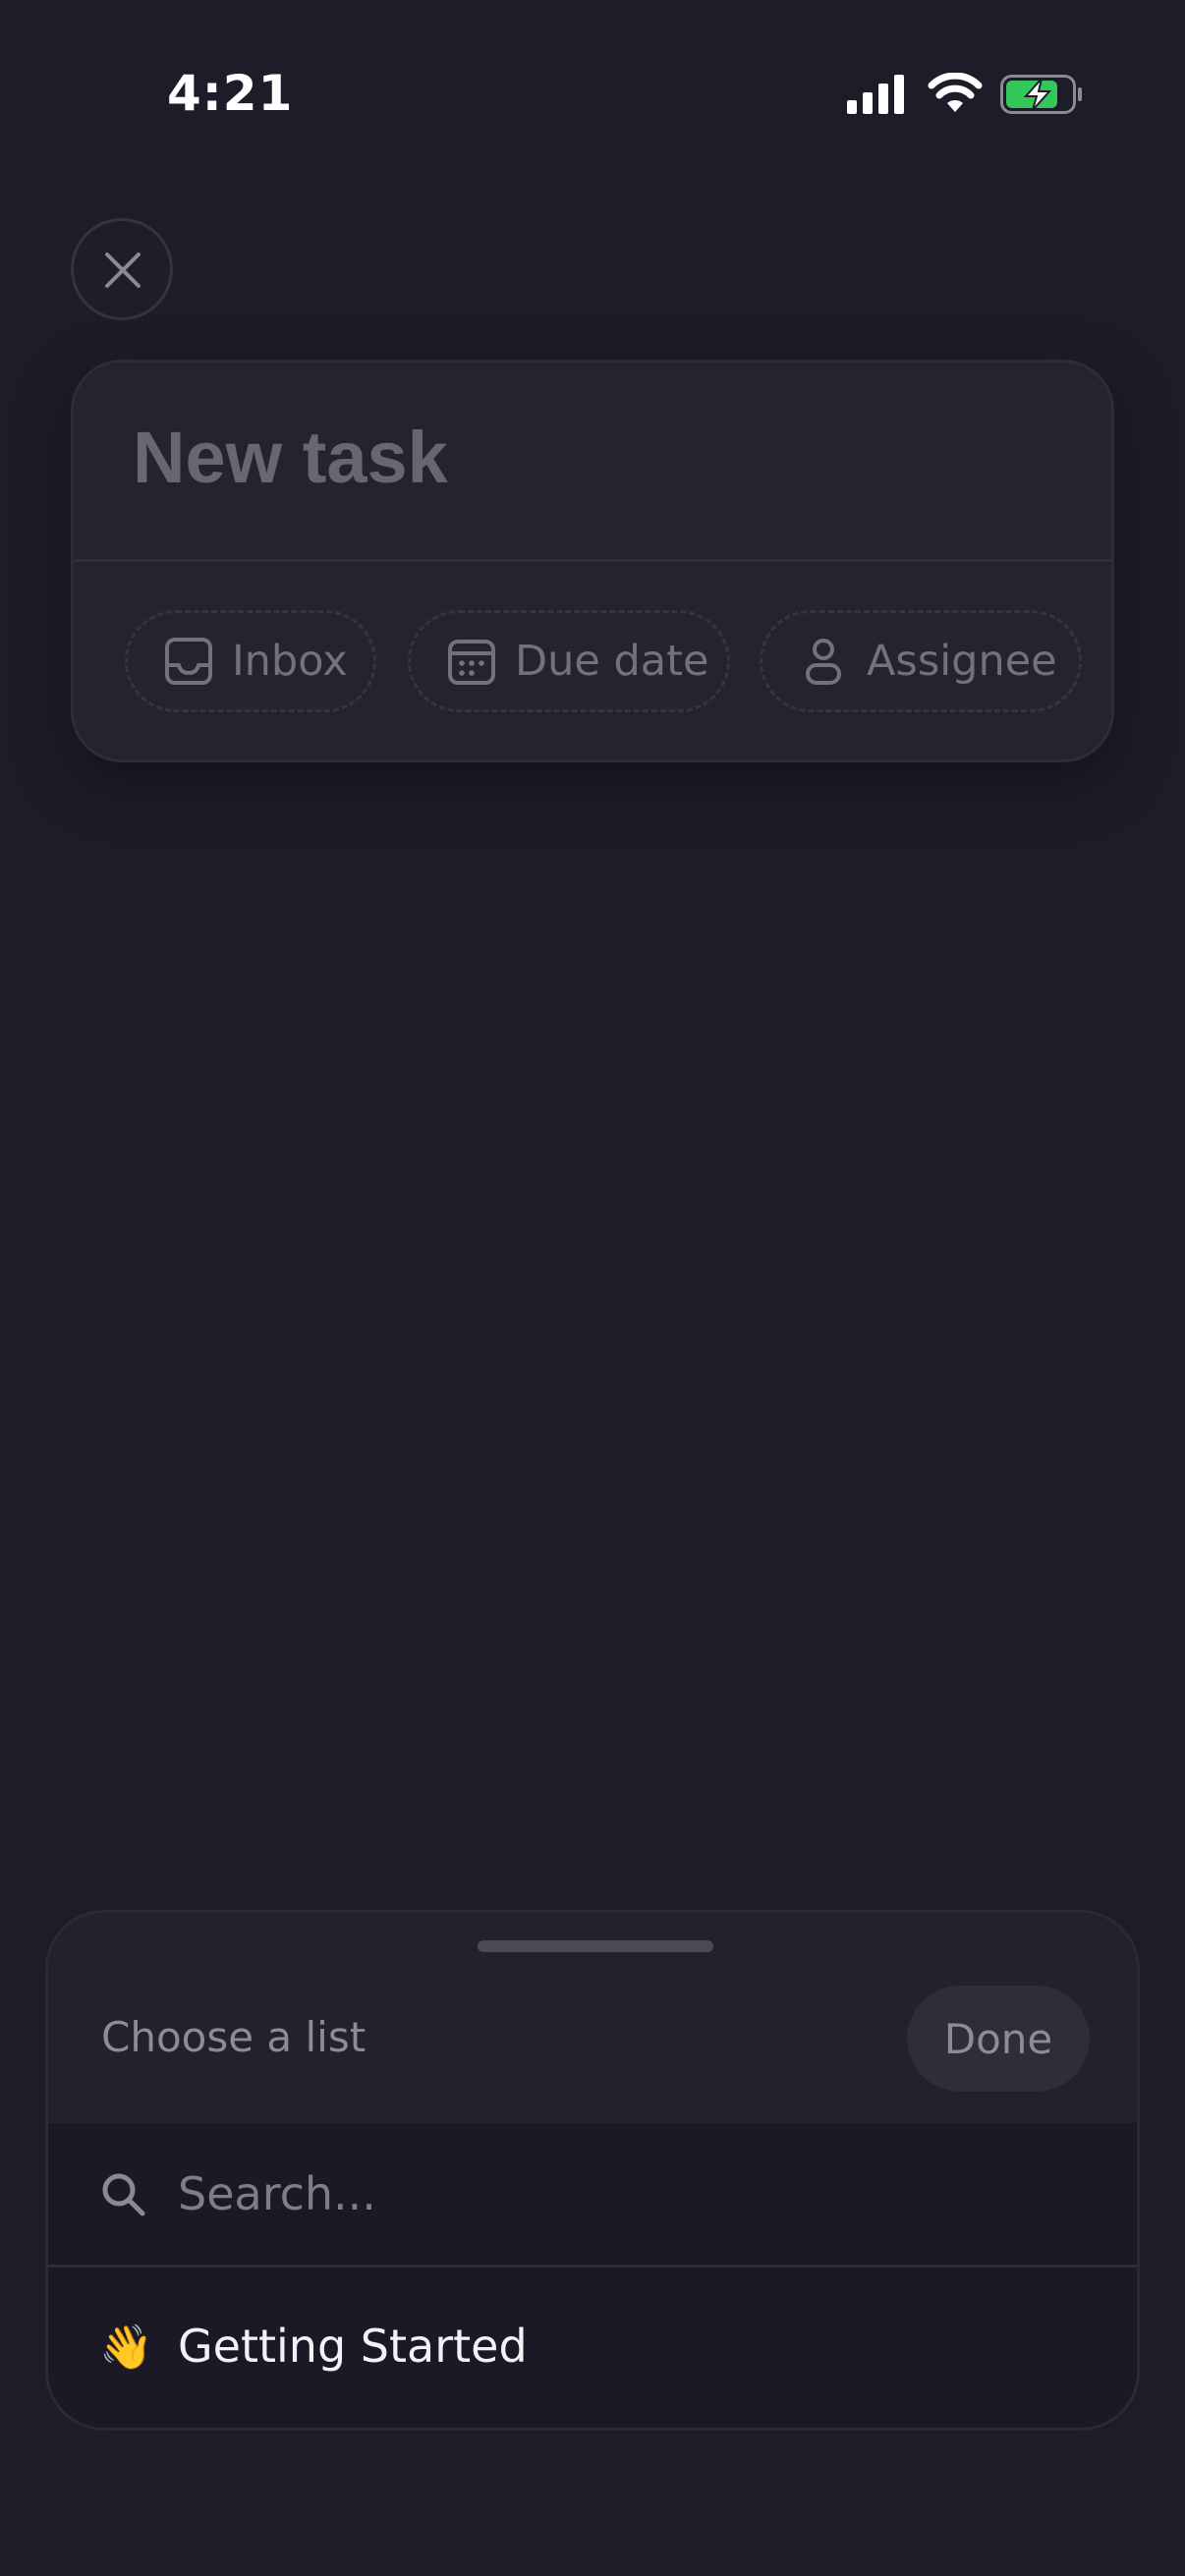  I want to click on task-card-divider, so click(592, 560).